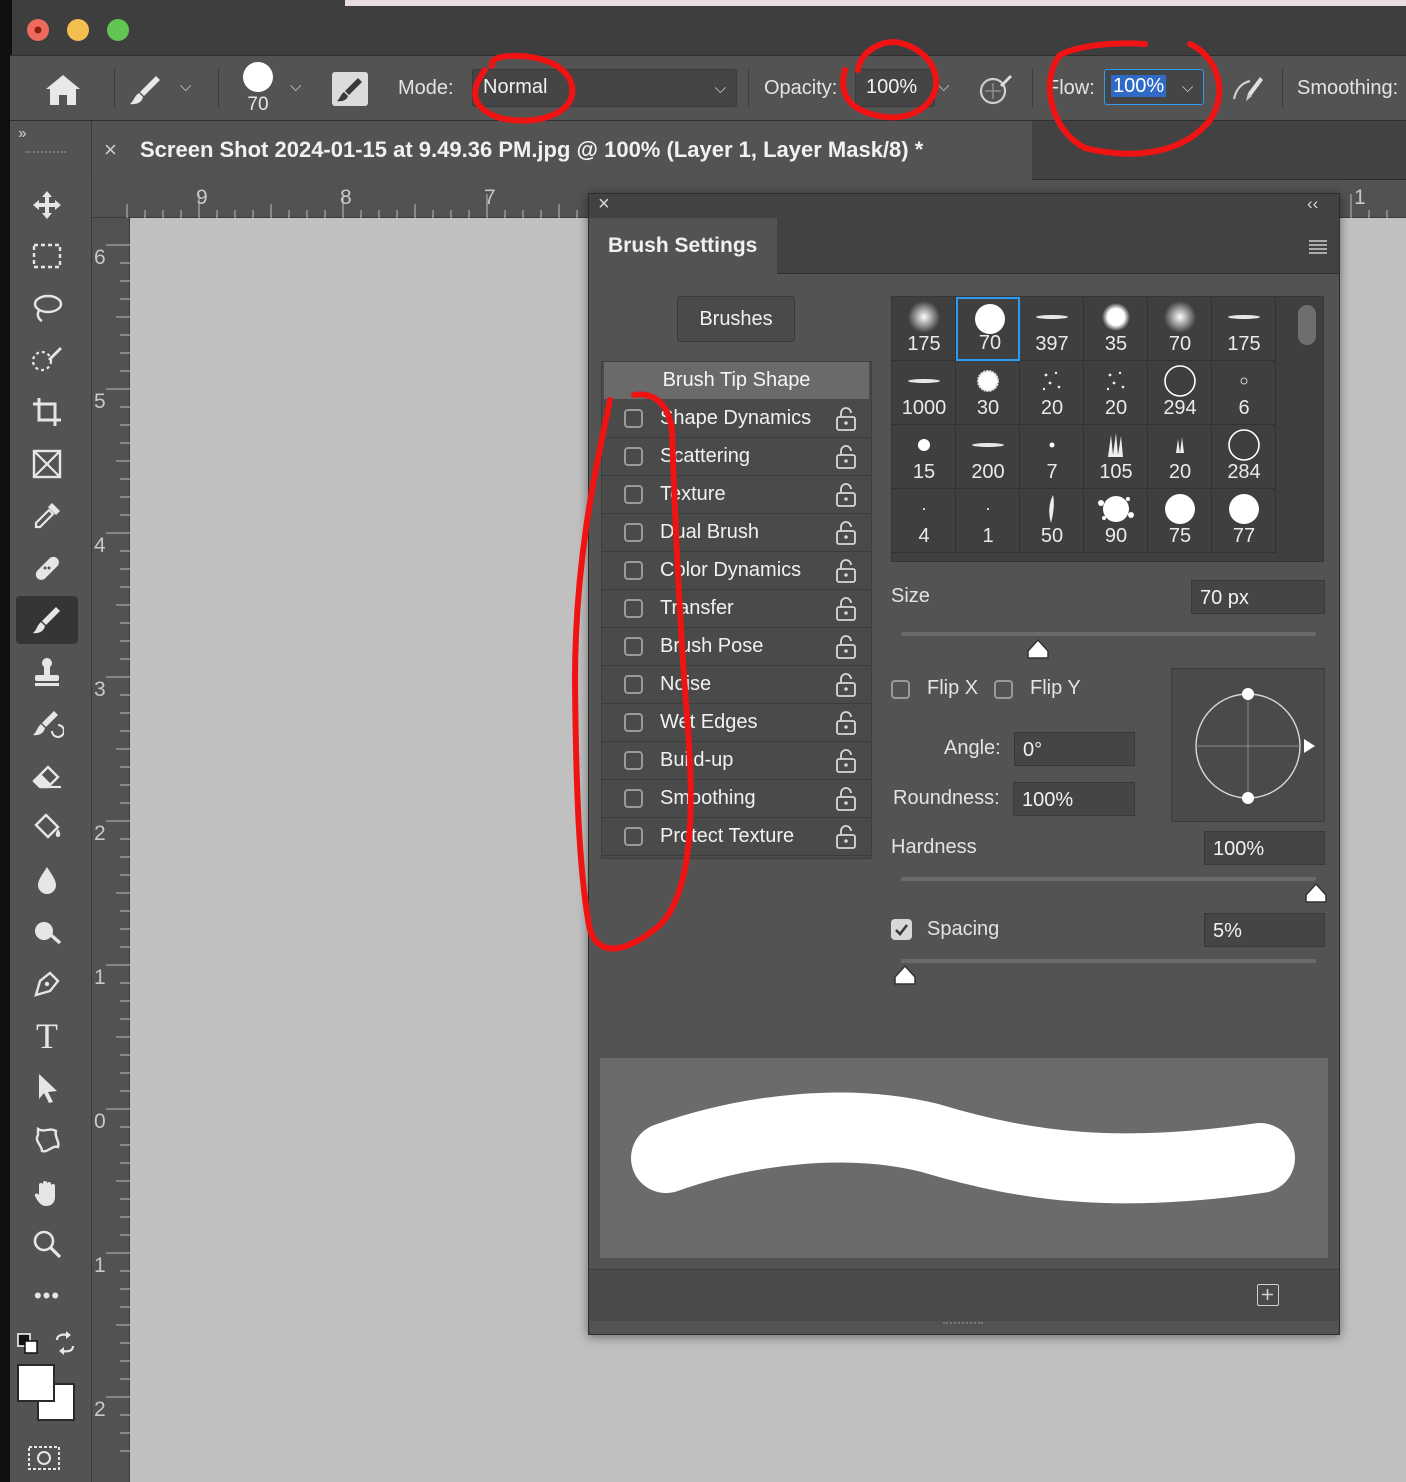 The width and height of the screenshot is (1406, 1482). What do you see at coordinates (47, 776) in the screenshot?
I see `eraser-tool-icon` at bounding box center [47, 776].